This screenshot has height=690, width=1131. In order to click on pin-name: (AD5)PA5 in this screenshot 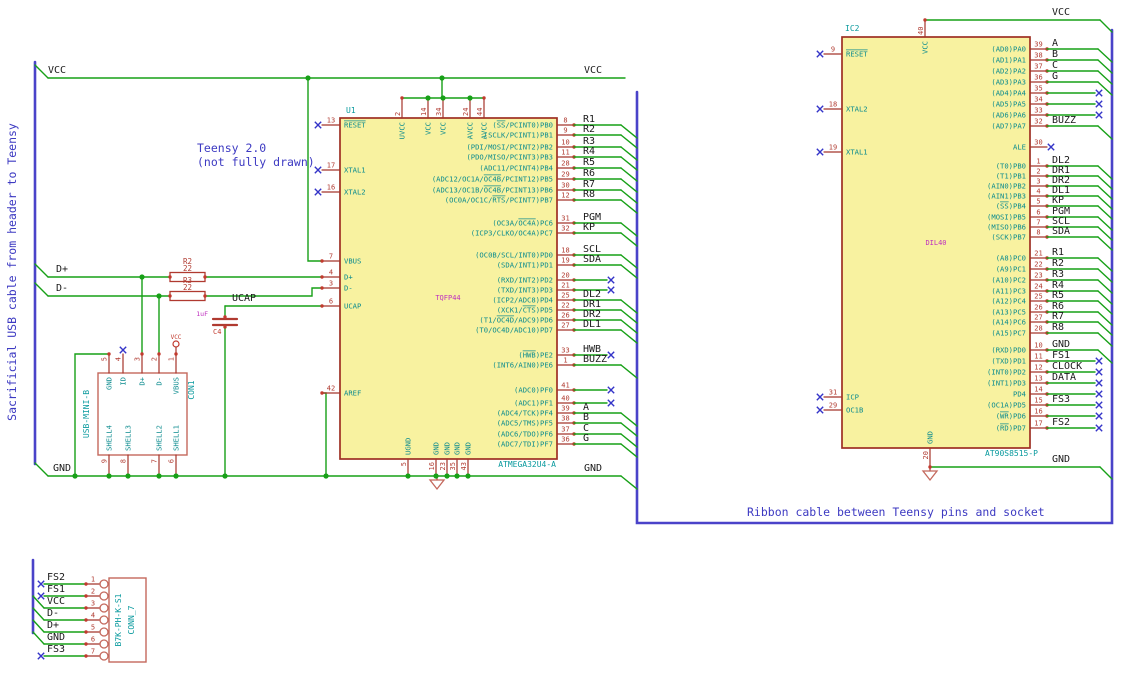, I will do `click(1008, 104)`.